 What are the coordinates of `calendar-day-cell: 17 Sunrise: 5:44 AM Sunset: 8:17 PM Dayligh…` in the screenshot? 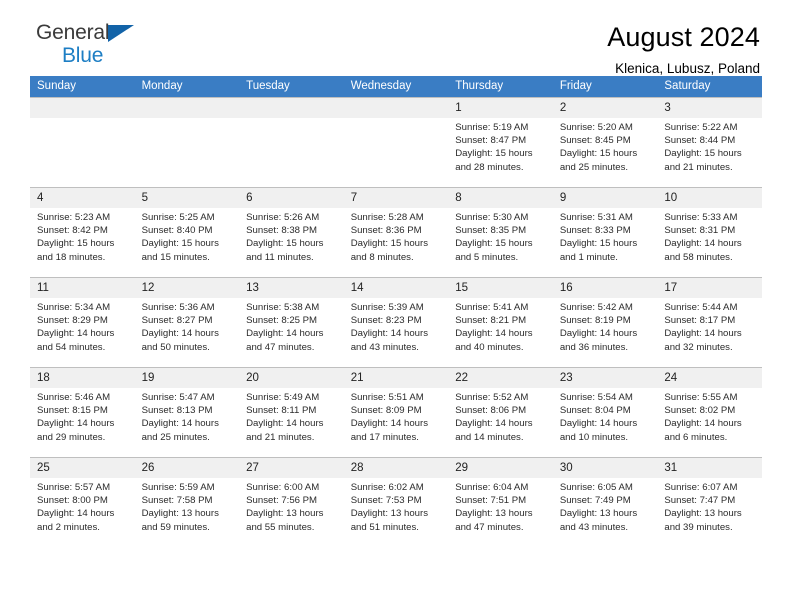 It's located at (709, 322).